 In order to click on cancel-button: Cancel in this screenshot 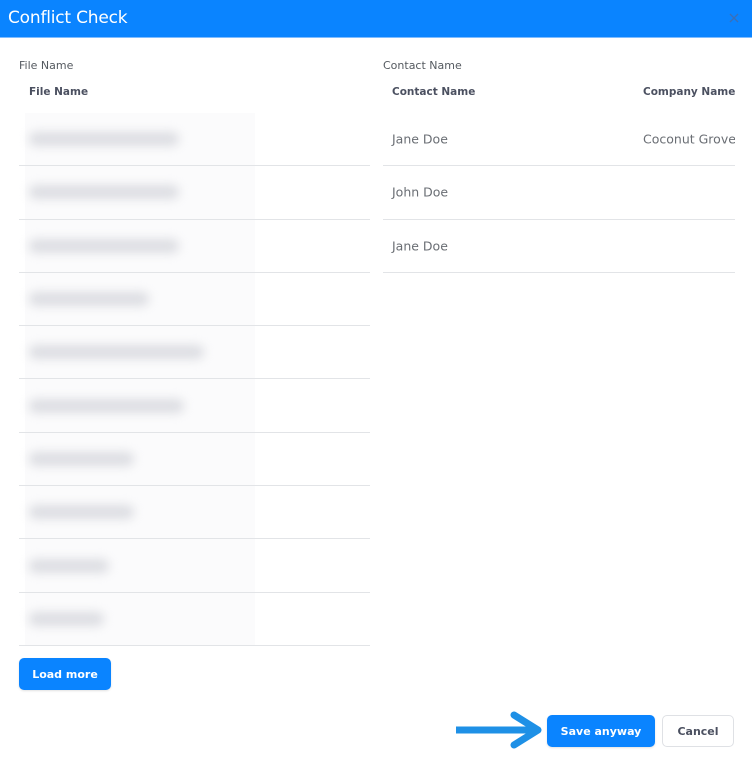, I will do `click(698, 731)`.